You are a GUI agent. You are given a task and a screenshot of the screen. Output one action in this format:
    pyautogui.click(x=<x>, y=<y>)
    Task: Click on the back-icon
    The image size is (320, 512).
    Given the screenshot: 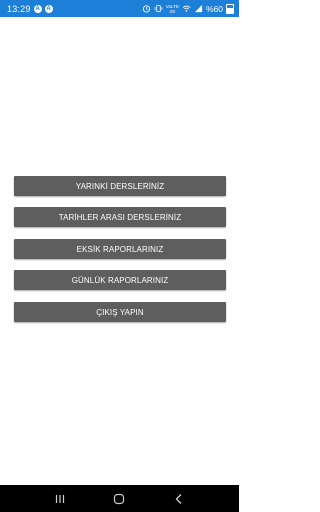 What is the action you would take?
    pyautogui.click(x=179, y=499)
    